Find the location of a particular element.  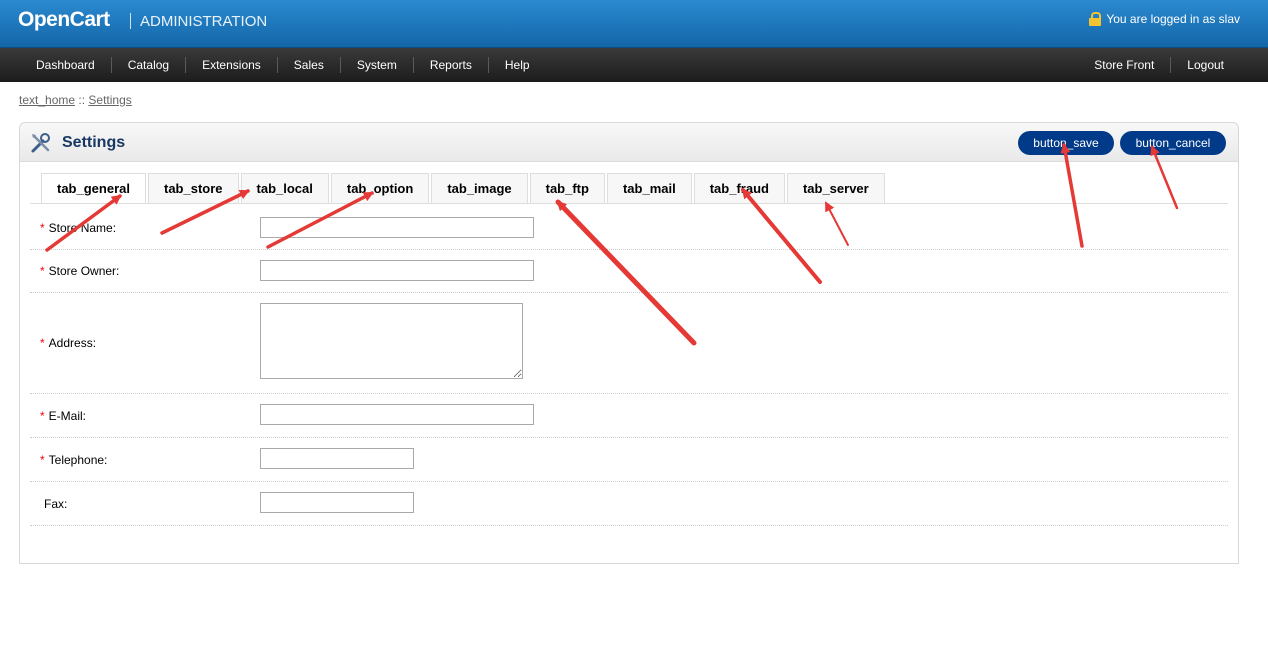

form-row-address: * Address: is located at coordinates (629, 343).